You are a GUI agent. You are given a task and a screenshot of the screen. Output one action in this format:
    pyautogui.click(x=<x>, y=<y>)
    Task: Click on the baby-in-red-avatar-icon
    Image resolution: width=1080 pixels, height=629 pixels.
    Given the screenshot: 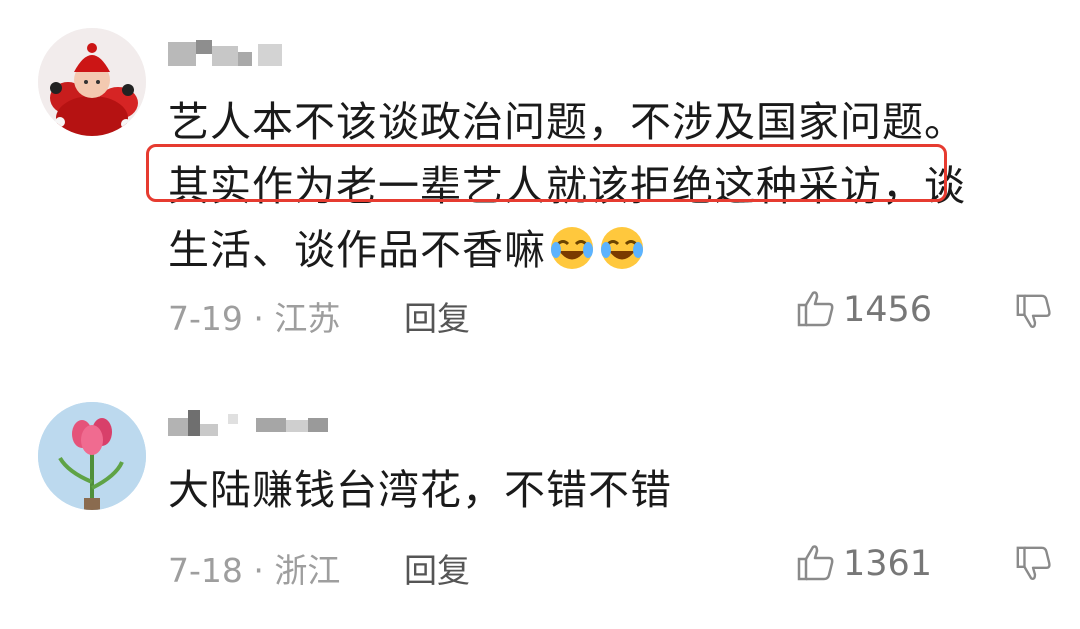 What is the action you would take?
    pyautogui.click(x=92, y=82)
    